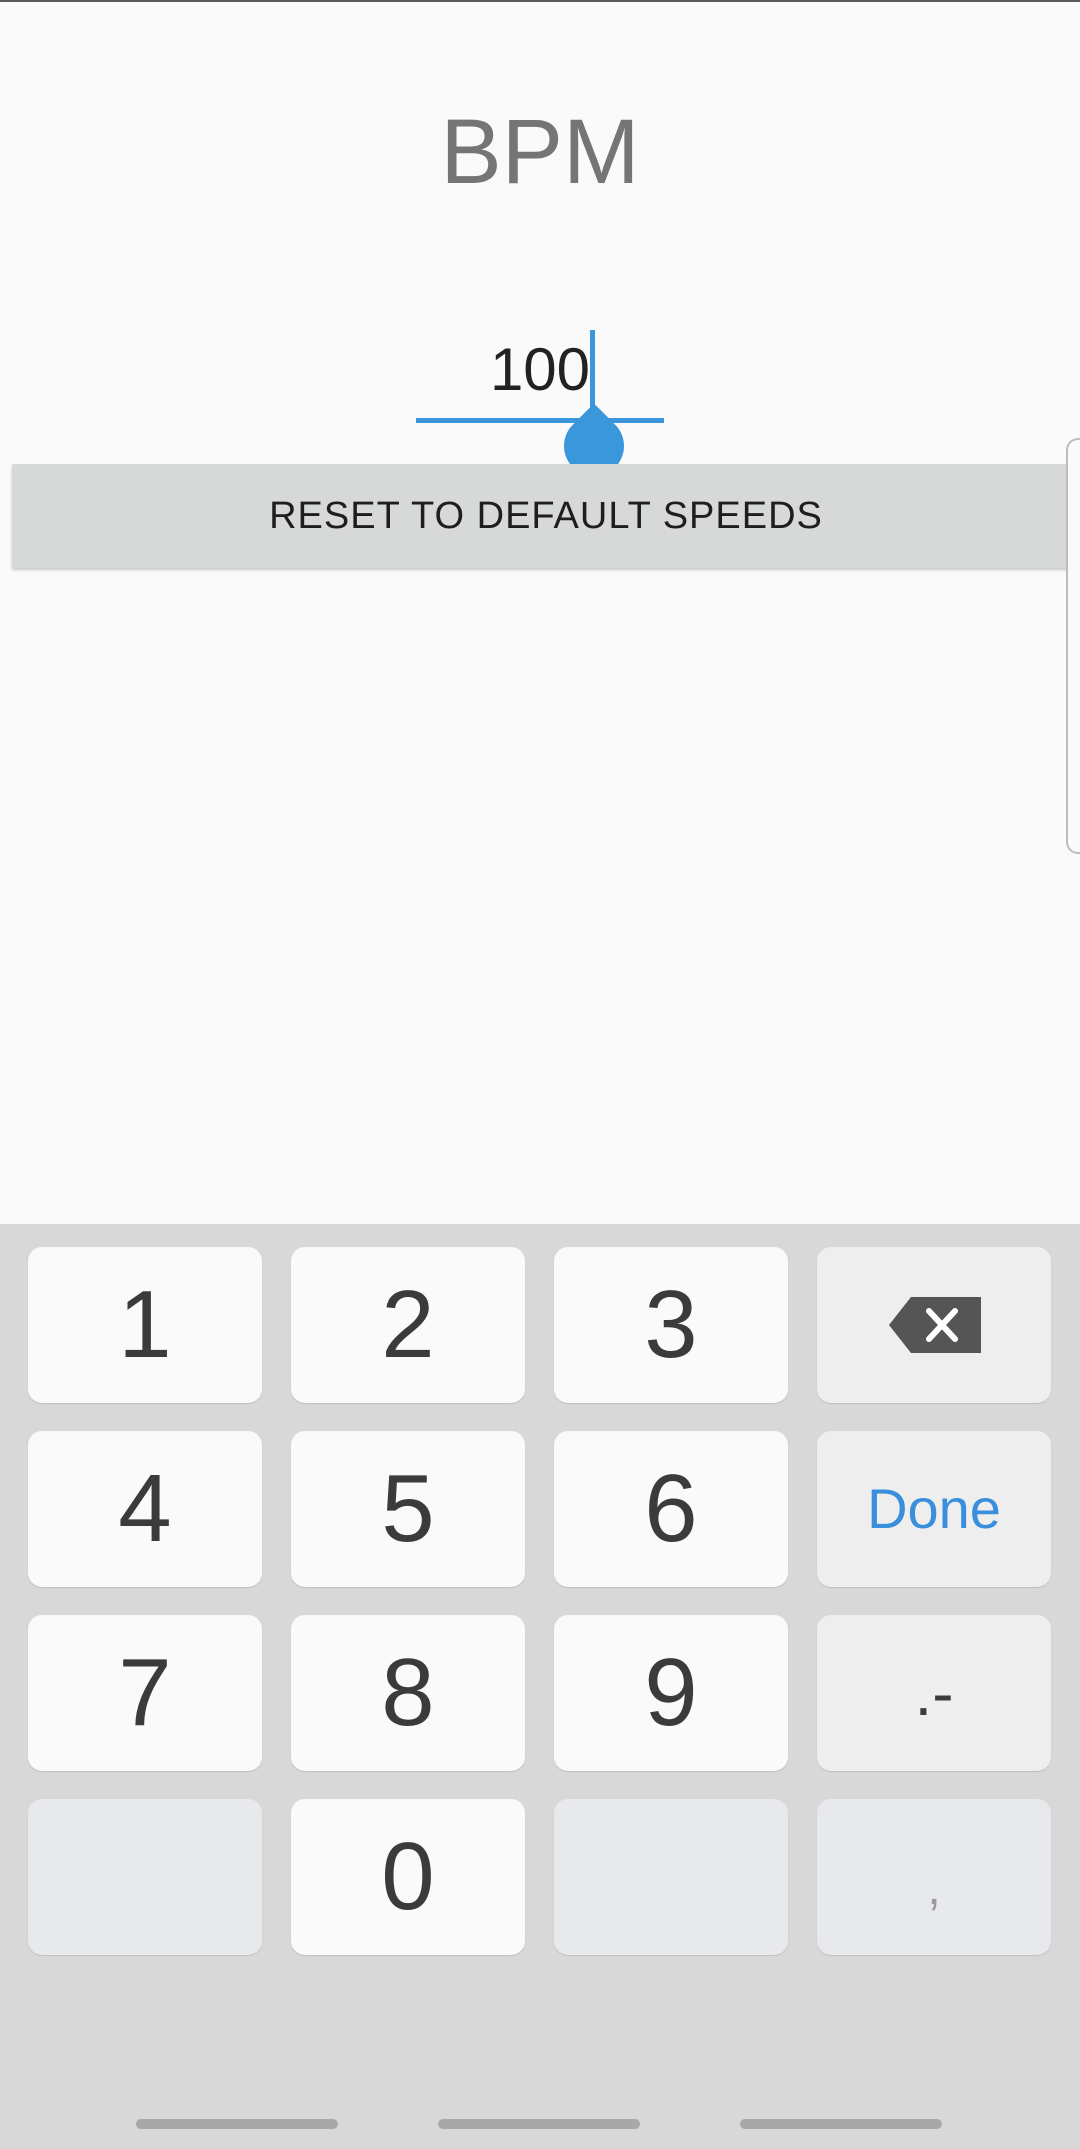 The image size is (1080, 2149). Describe the element at coordinates (1073, 646) in the screenshot. I see `edge-panel-handle` at that location.